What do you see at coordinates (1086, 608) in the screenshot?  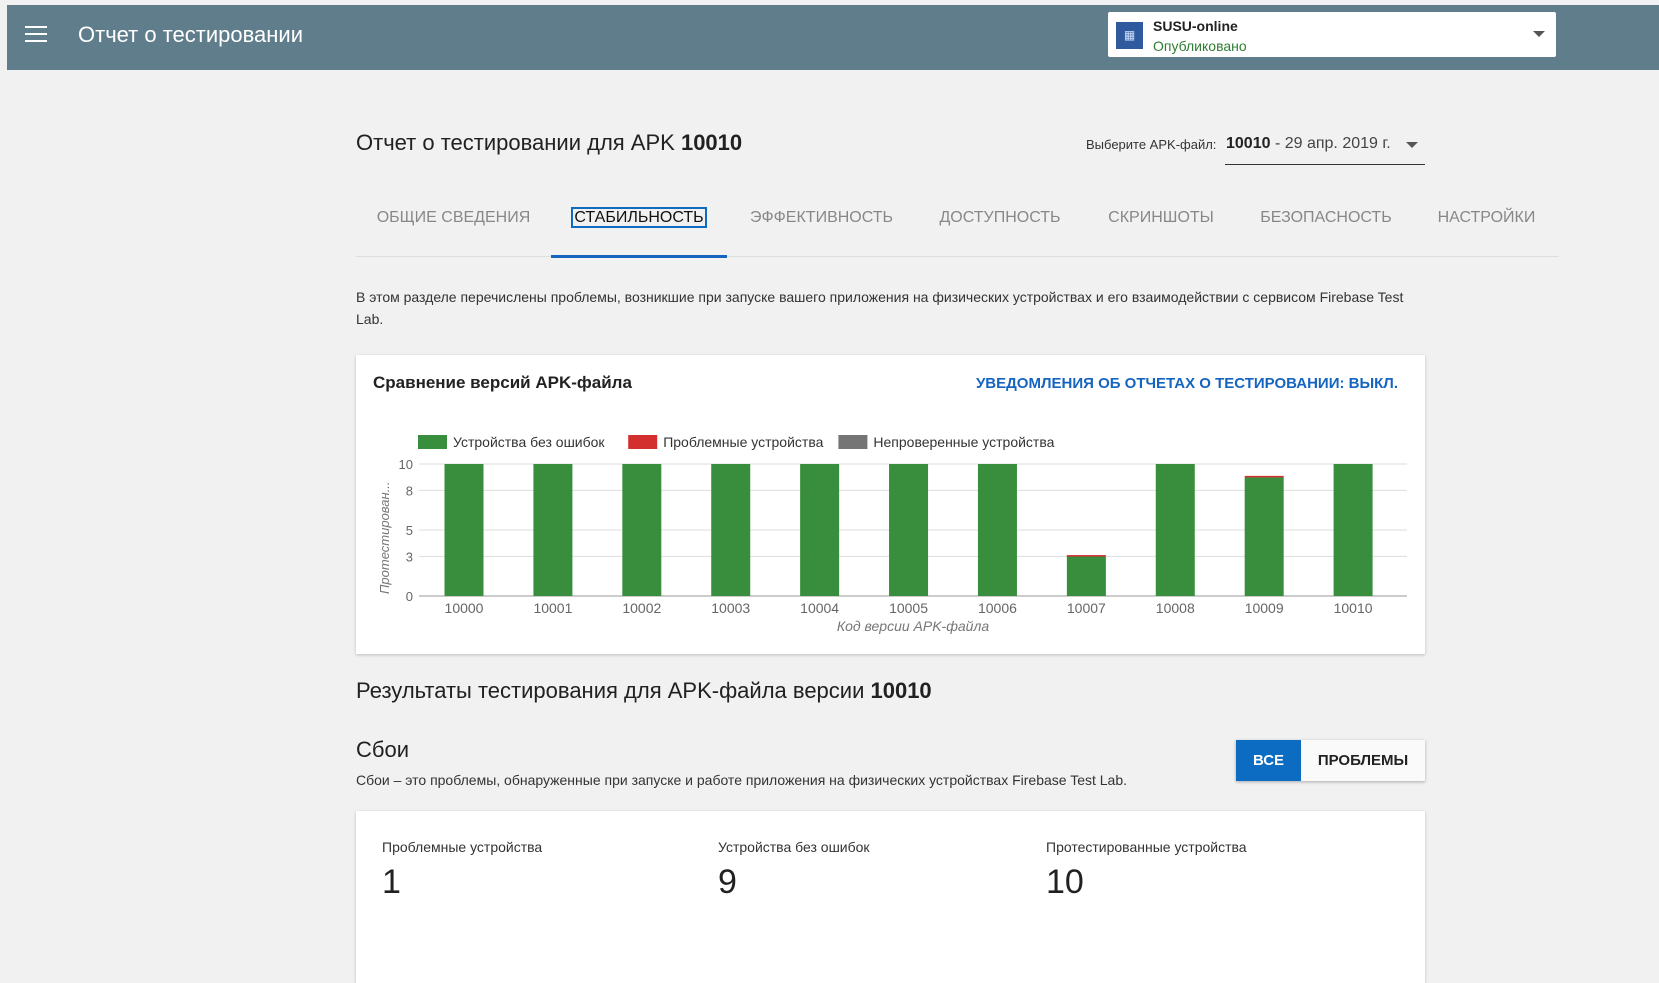 I see `x-tick-label: 10007` at bounding box center [1086, 608].